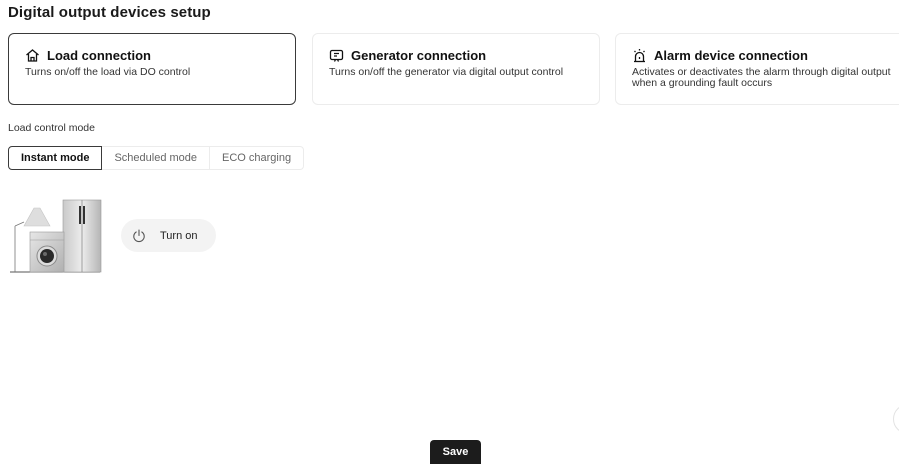 The image size is (899, 464). I want to click on load-control-mode-label: Load control mode, so click(51, 128).